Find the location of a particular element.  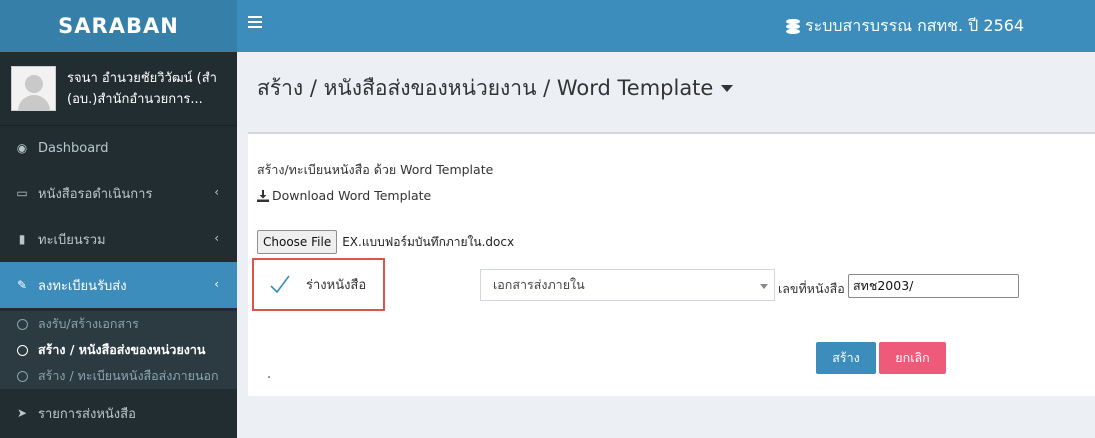

sidebar-item-register-send: ✎ ลงทะเบียนรับส่ง ‹ is located at coordinates (118, 285).